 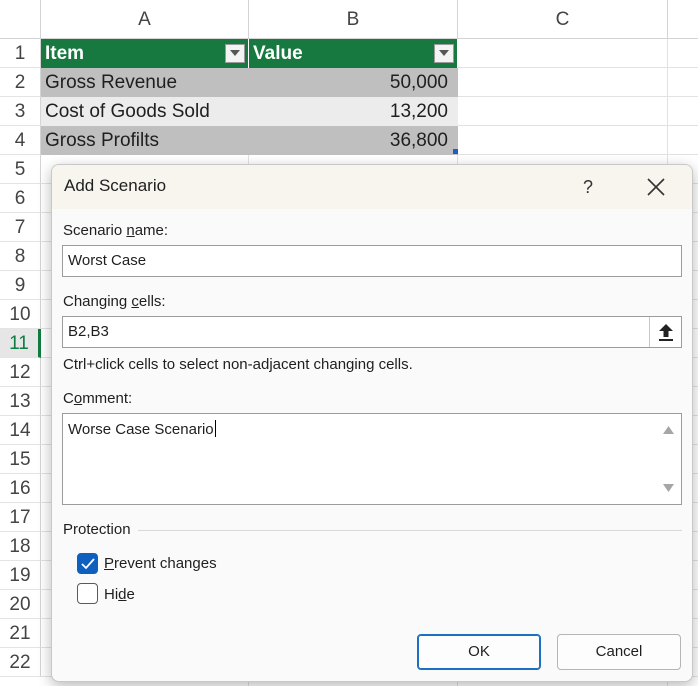 I want to click on table-row-cell-value: 13,200, so click(x=353, y=111).